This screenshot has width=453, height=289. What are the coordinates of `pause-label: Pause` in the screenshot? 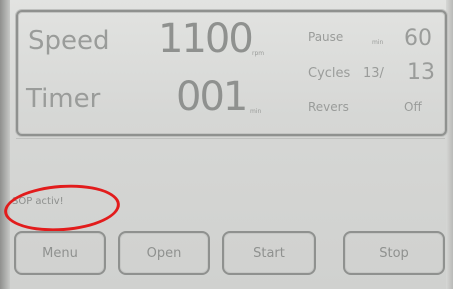 It's located at (326, 37).